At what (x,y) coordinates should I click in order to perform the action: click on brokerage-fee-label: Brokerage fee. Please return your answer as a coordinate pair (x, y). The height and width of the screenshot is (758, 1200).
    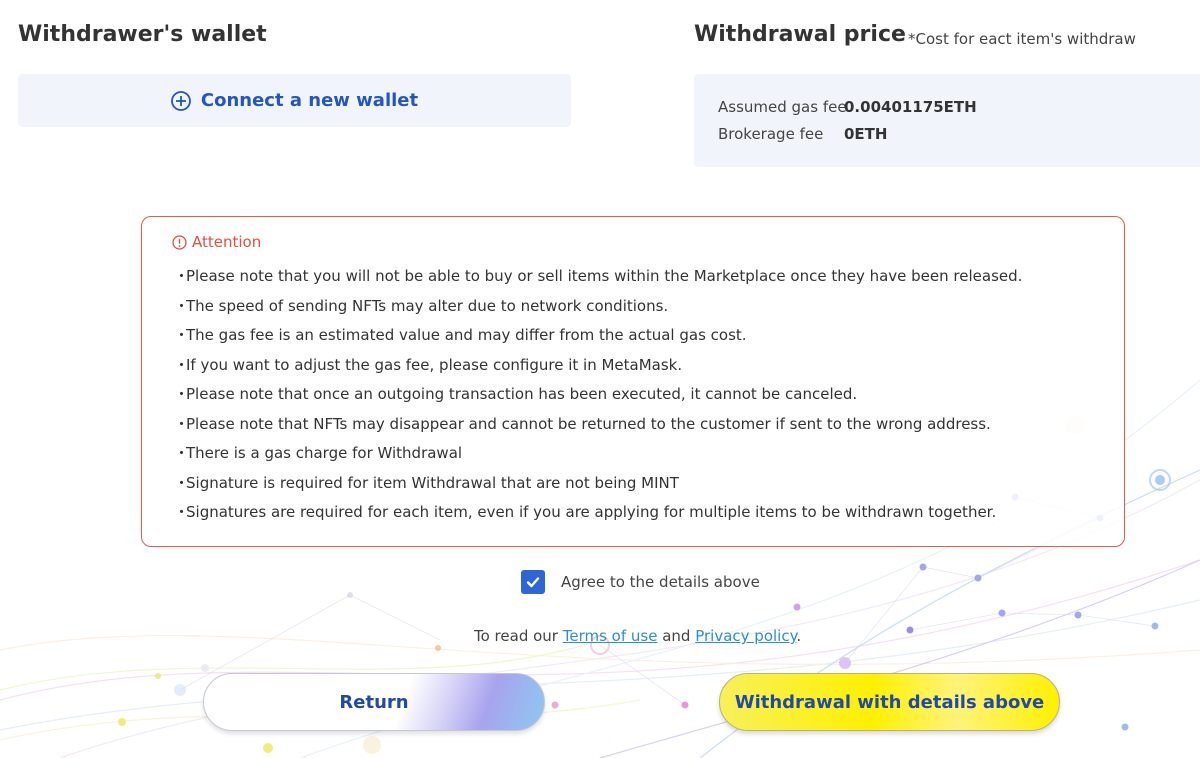
    Looking at the image, I should click on (771, 134).